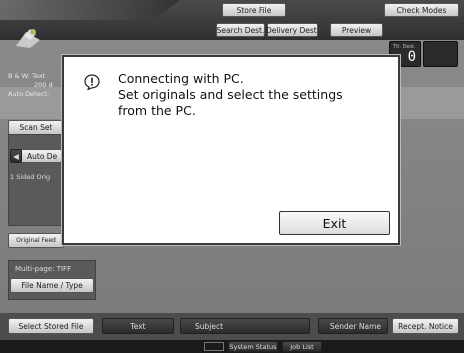 The width and height of the screenshot is (464, 353). I want to click on top-bar-left-decoration, so click(90, 10).